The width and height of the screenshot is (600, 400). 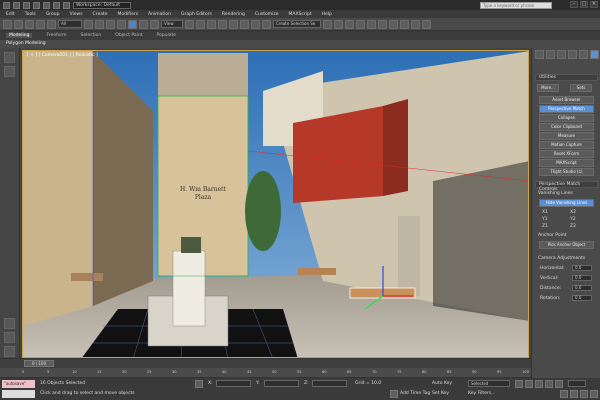 What do you see at coordinates (545, 226) in the screenshot?
I see `axis-z1: Z1` at bounding box center [545, 226].